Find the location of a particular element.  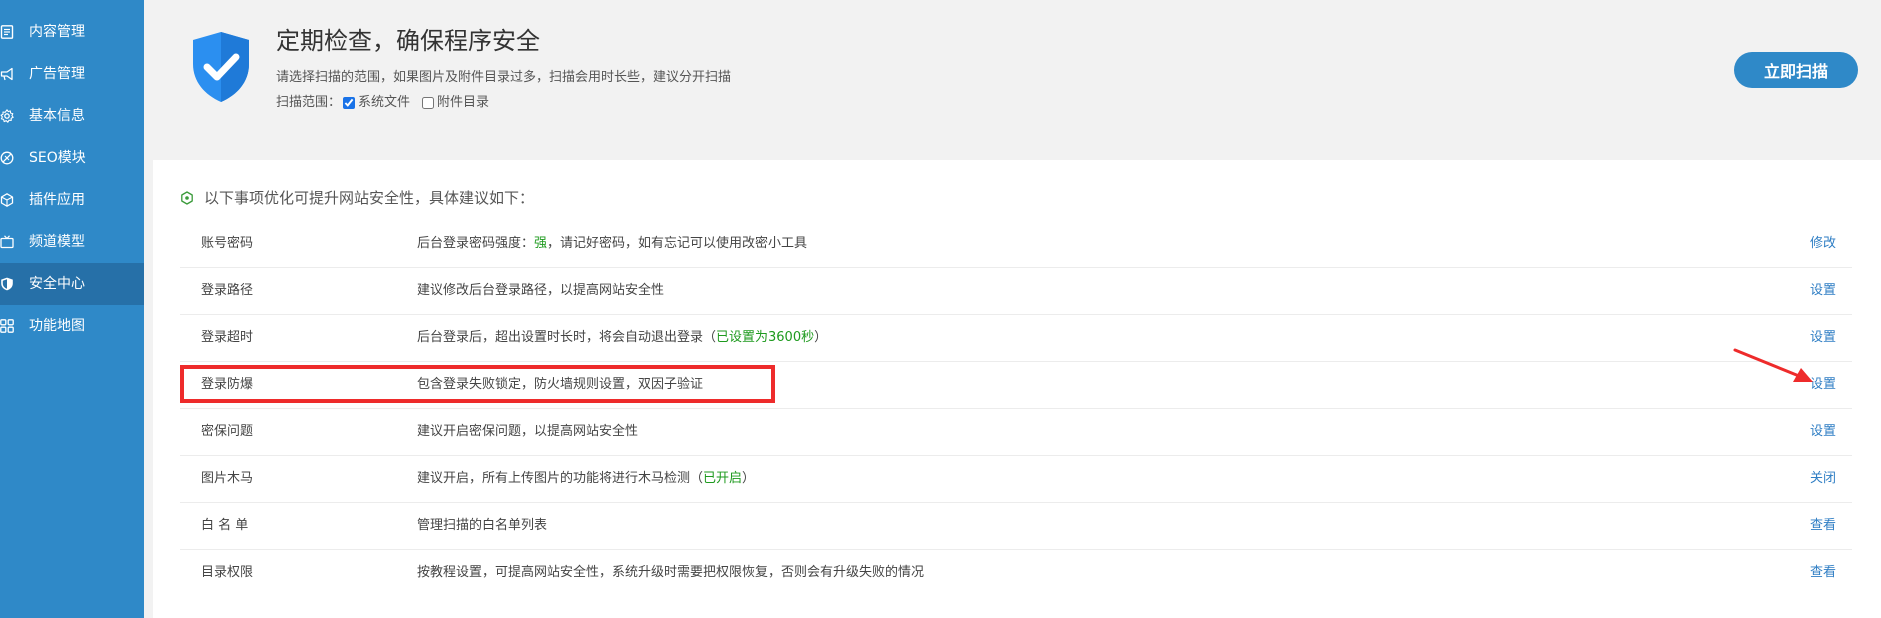

shield-icon is located at coordinates (7, 284).